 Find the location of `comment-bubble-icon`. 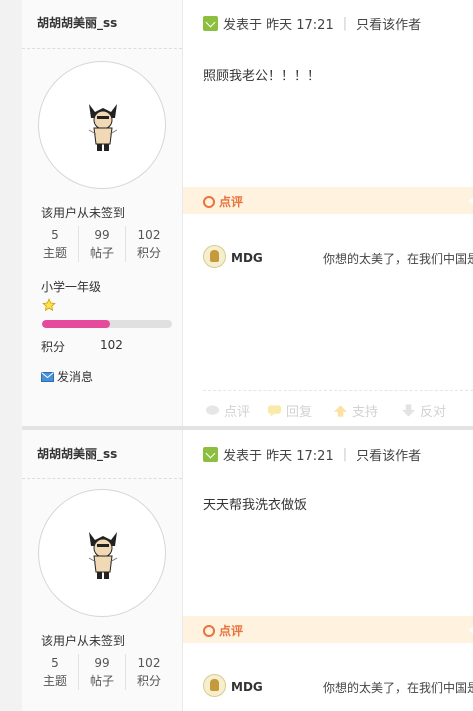

comment-bubble-icon is located at coordinates (212, 410).